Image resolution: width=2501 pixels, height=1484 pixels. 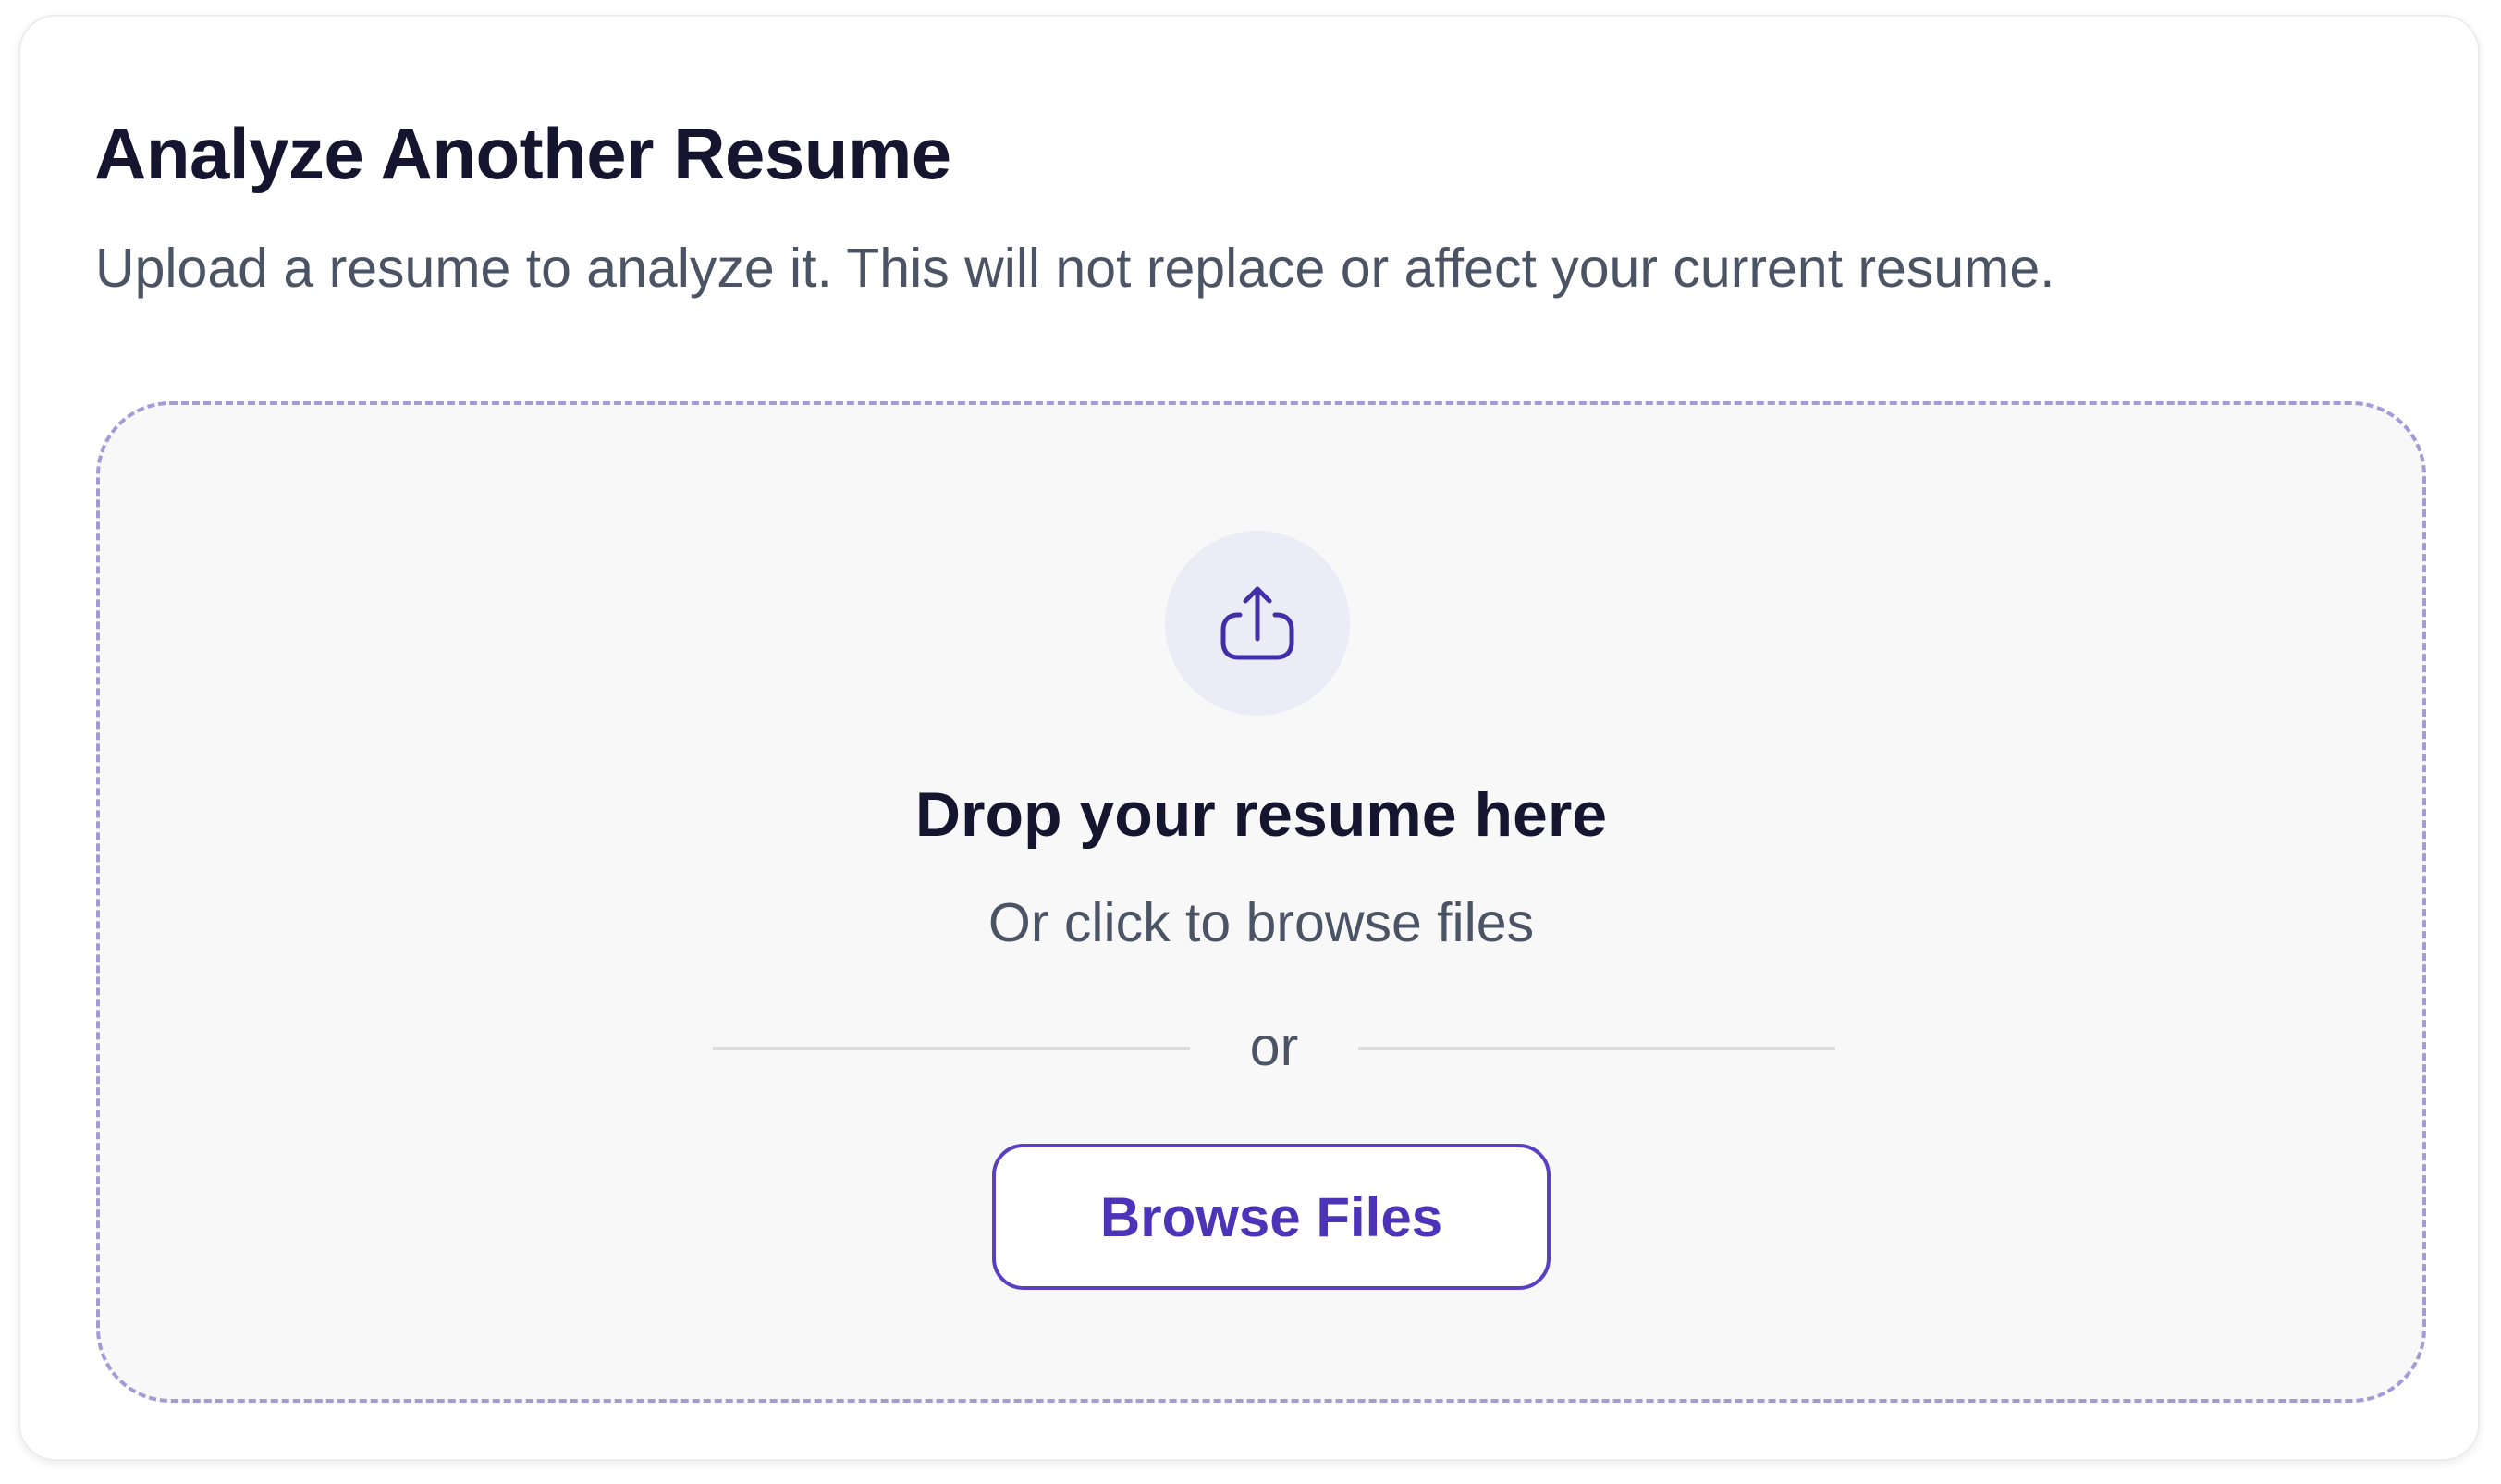 What do you see at coordinates (1274, 1046) in the screenshot?
I see `or-separator: or` at bounding box center [1274, 1046].